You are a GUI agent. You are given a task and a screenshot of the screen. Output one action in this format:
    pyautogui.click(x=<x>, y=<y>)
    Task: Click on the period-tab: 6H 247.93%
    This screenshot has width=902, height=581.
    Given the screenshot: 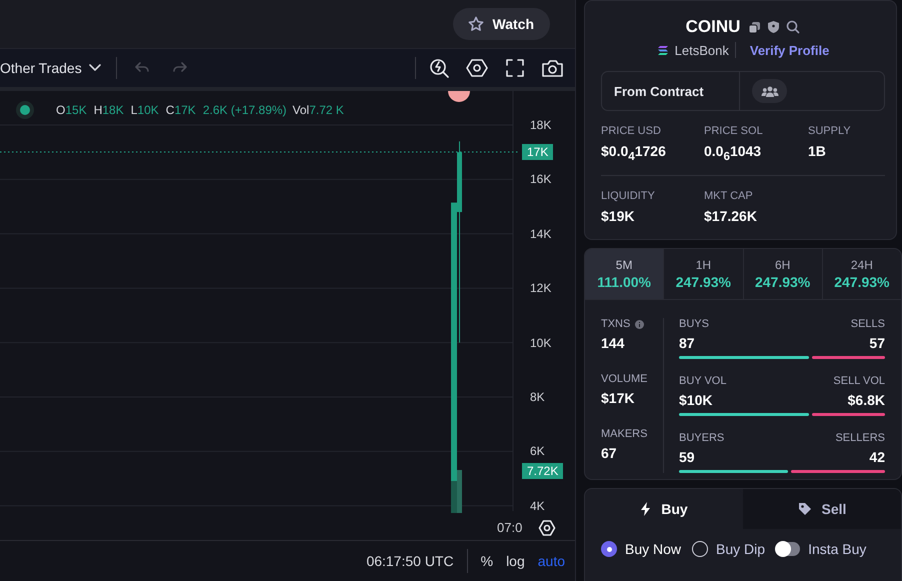 What is the action you would take?
    pyautogui.click(x=783, y=274)
    